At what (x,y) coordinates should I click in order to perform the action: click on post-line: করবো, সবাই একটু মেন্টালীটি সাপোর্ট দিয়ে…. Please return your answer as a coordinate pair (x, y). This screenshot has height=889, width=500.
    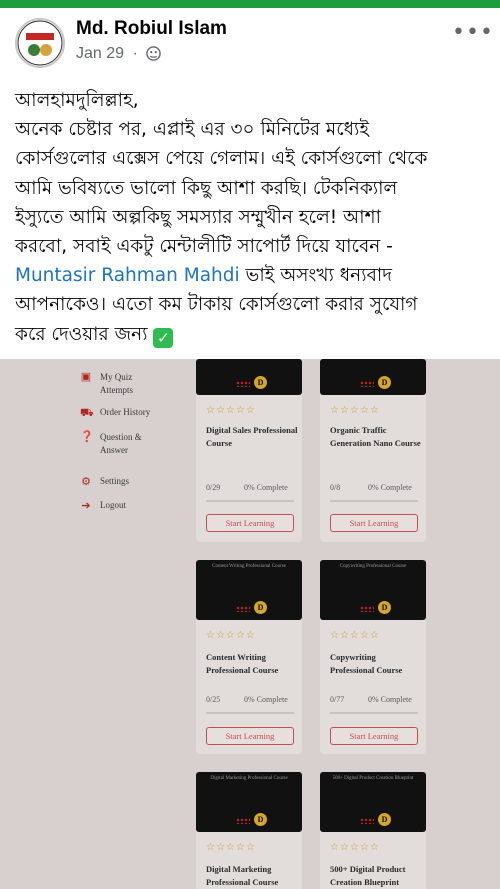
    Looking at the image, I should click on (204, 247).